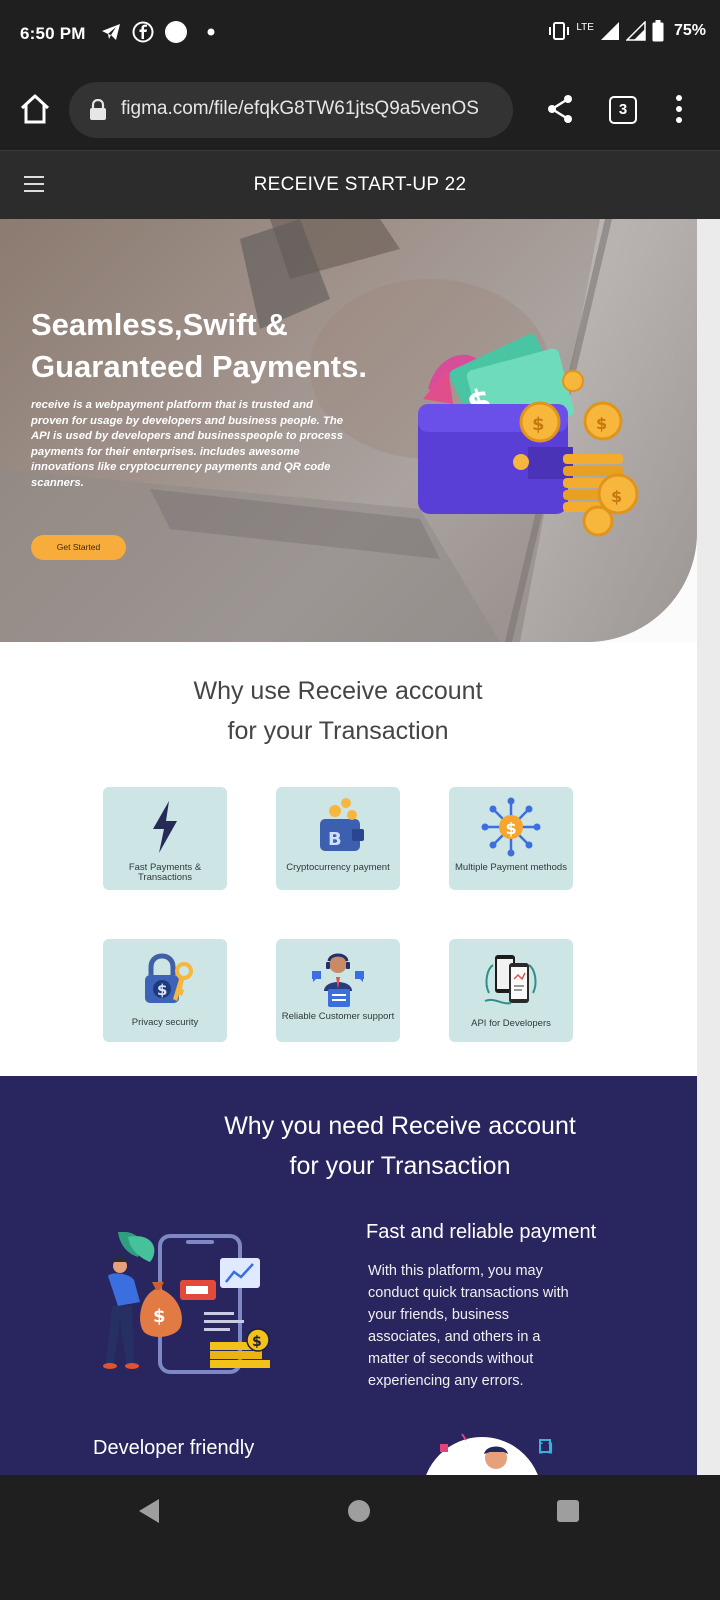 The width and height of the screenshot is (720, 1600). I want to click on circle-notification-icon, so click(176, 32).